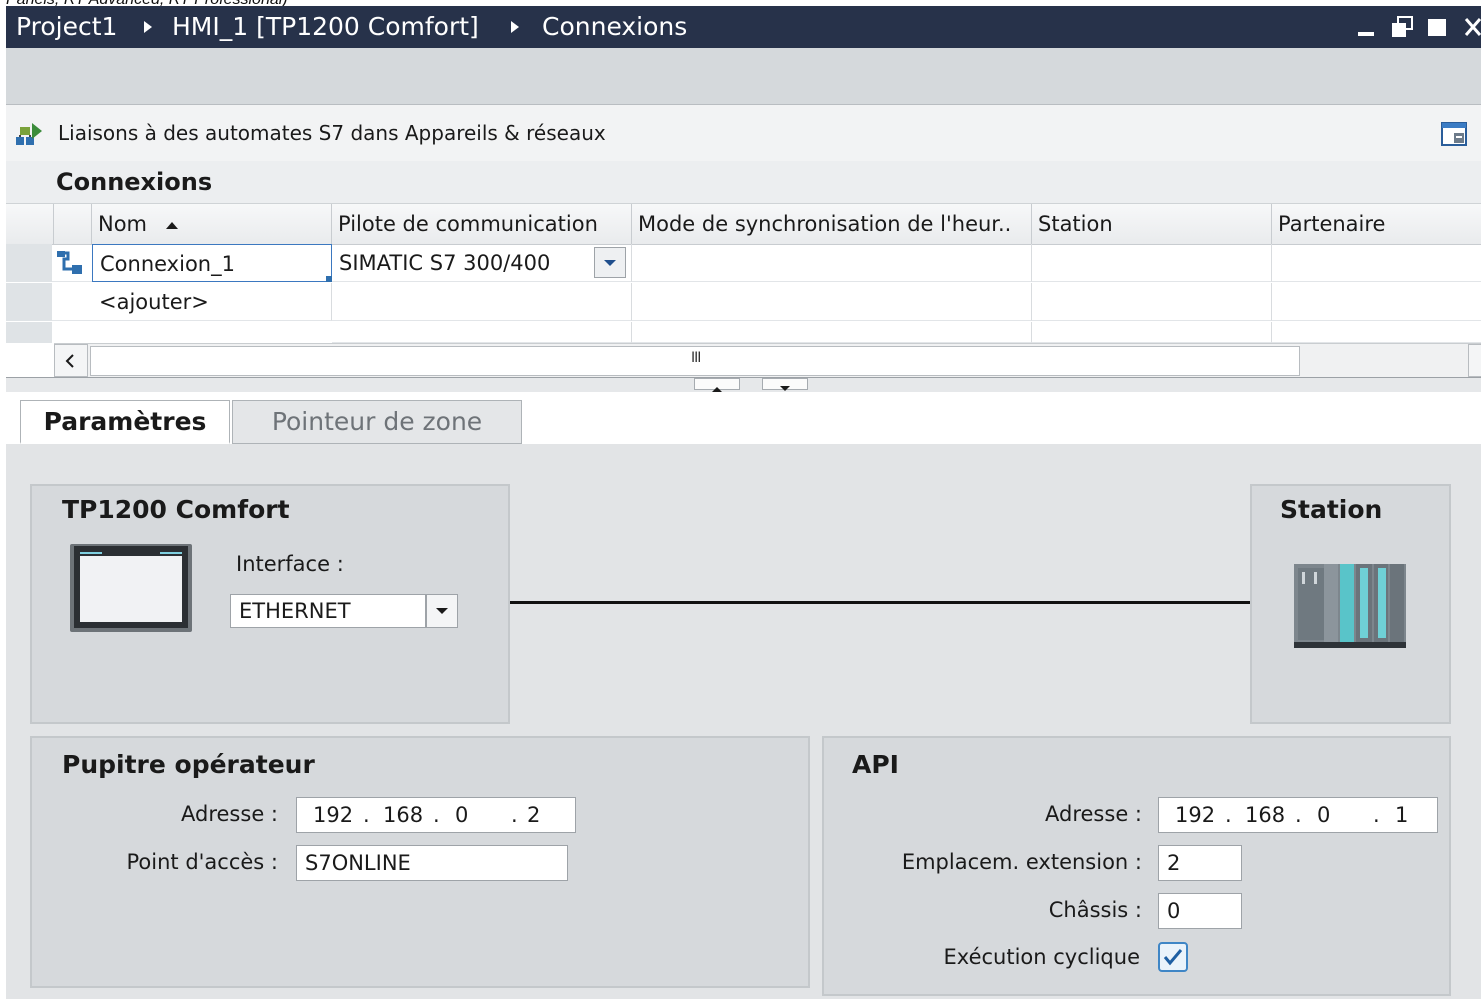 This screenshot has height=999, width=1481. I want to click on tab-pointeur-de-zone: Pointeur de zone, so click(377, 422).